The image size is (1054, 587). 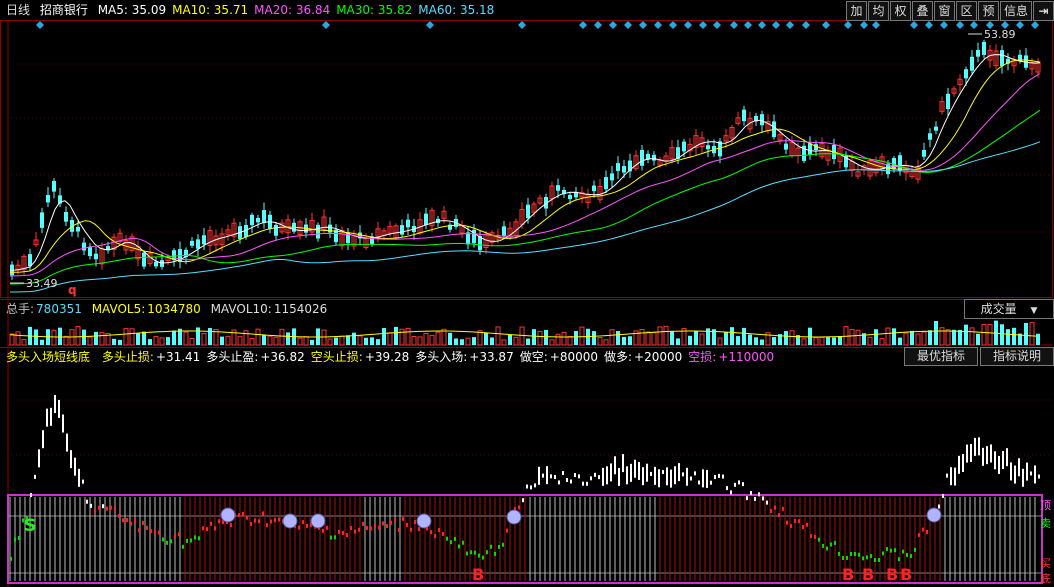 What do you see at coordinates (483, 308) in the screenshot?
I see `volume-header: 总手: 780351 MAVOL5: 1034780 MAVOL10: 1154026` at bounding box center [483, 308].